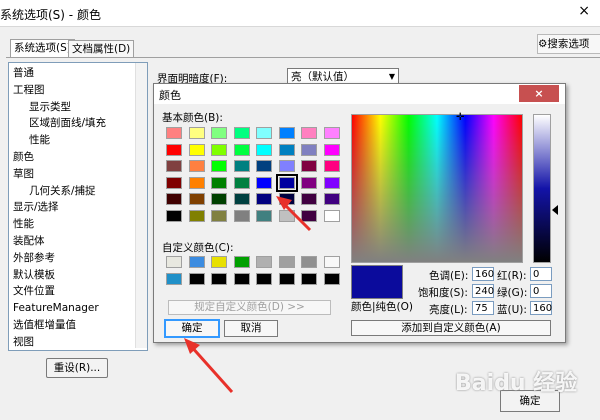 The width and height of the screenshot is (600, 420). What do you see at coordinates (42, 49) in the screenshot?
I see `tab-system-options: 系统选项(S)` at bounding box center [42, 49].